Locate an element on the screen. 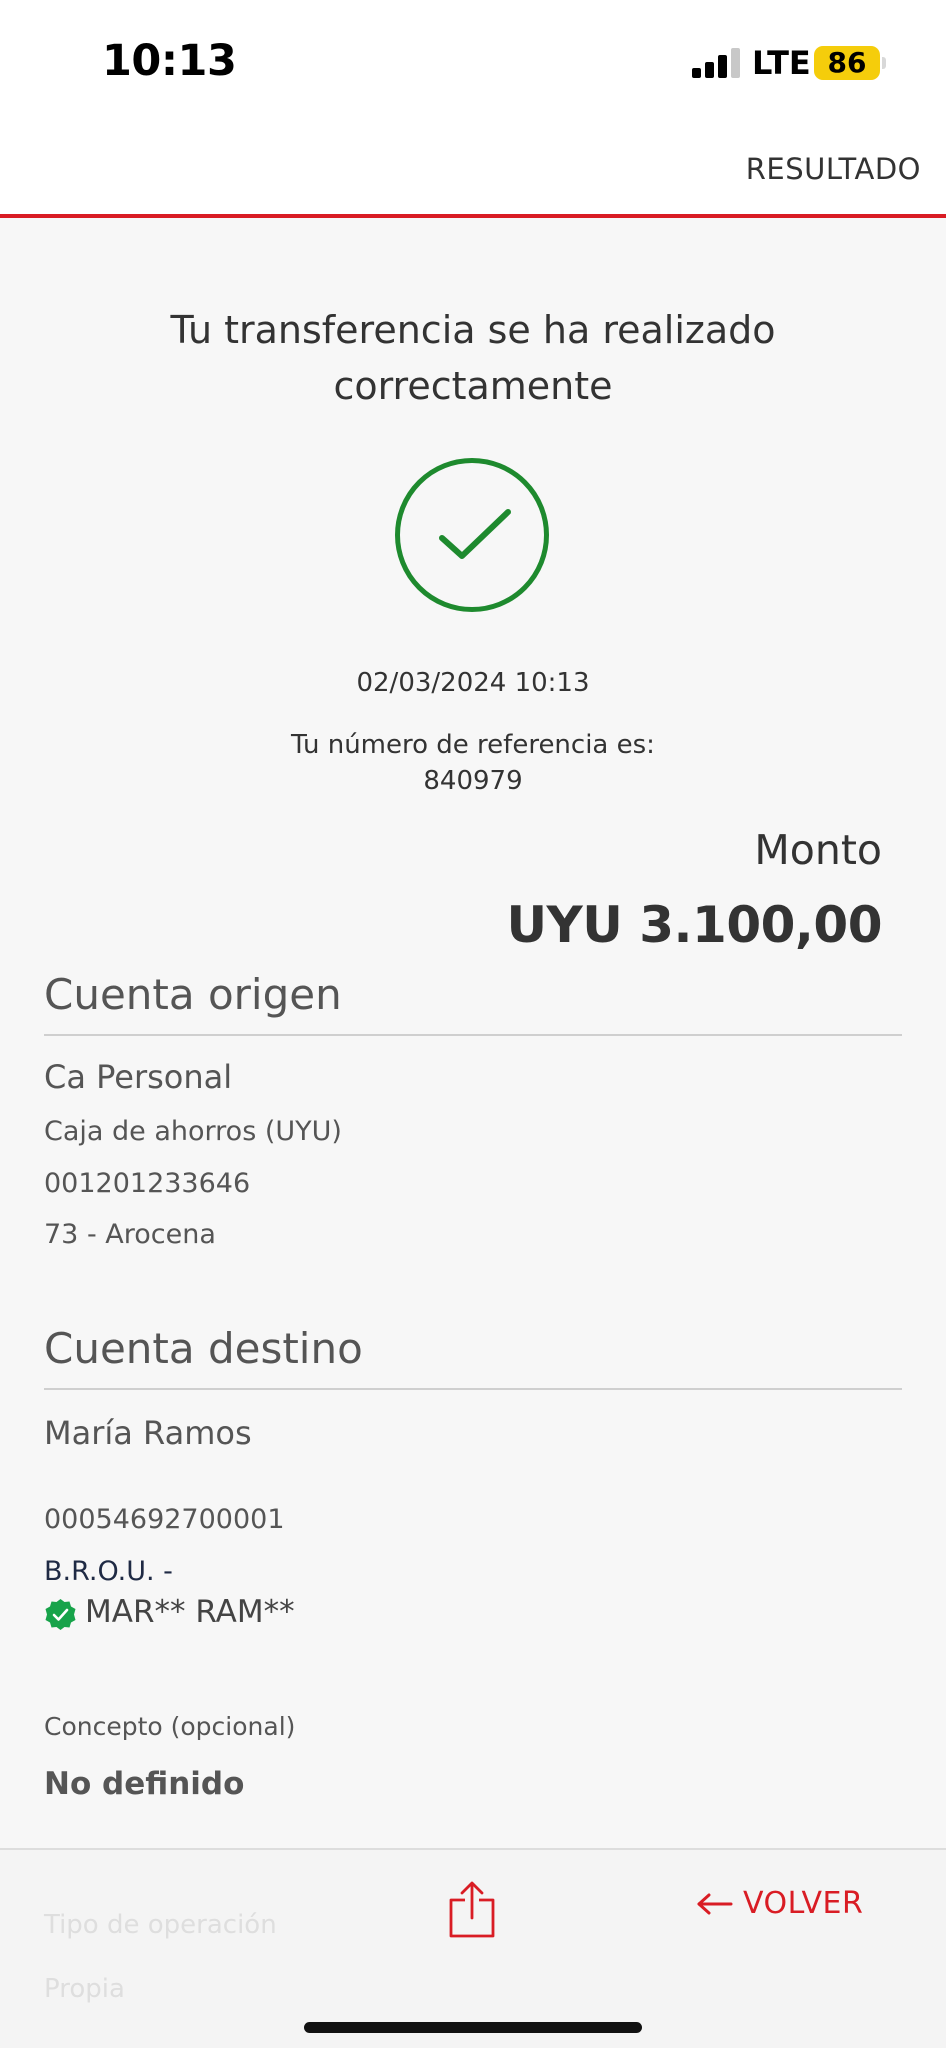 The height and width of the screenshot is (2048, 946). page-header: RESULTADO is located at coordinates (473, 169).